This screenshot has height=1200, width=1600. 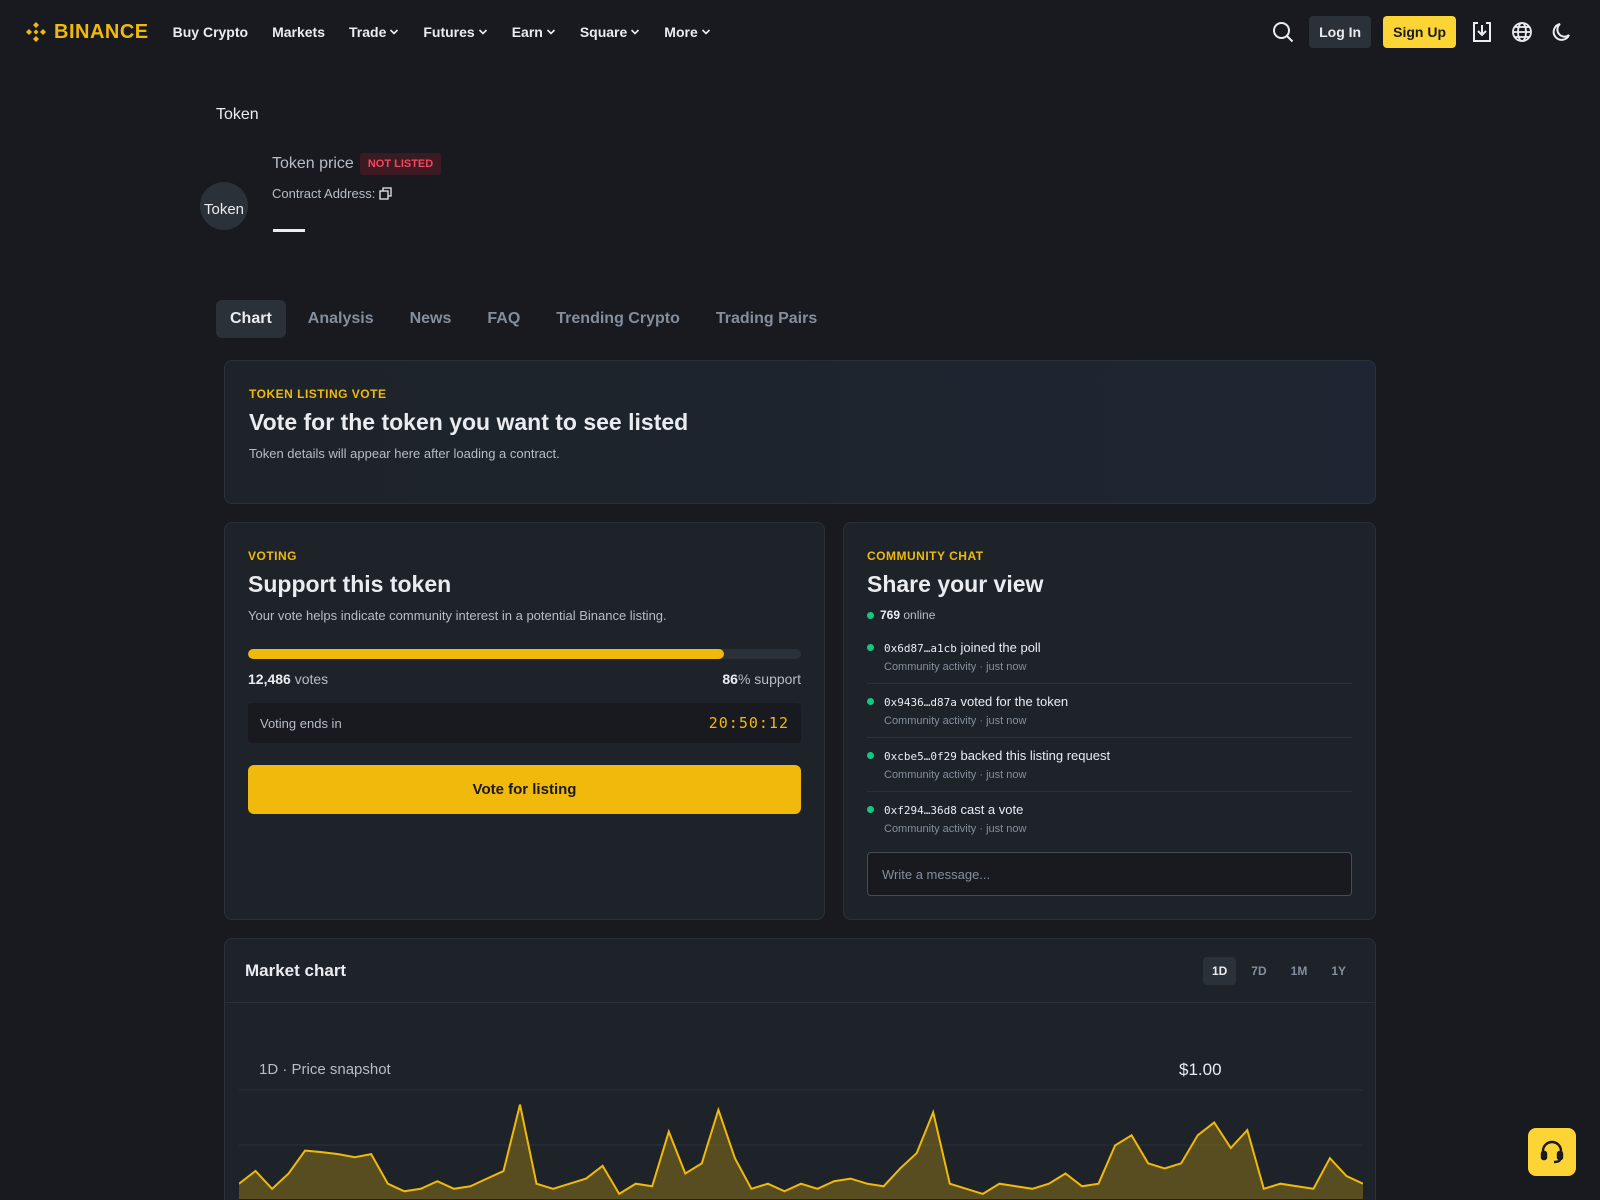 What do you see at coordinates (296, 970) in the screenshot?
I see `market-chart-title: Market chart` at bounding box center [296, 970].